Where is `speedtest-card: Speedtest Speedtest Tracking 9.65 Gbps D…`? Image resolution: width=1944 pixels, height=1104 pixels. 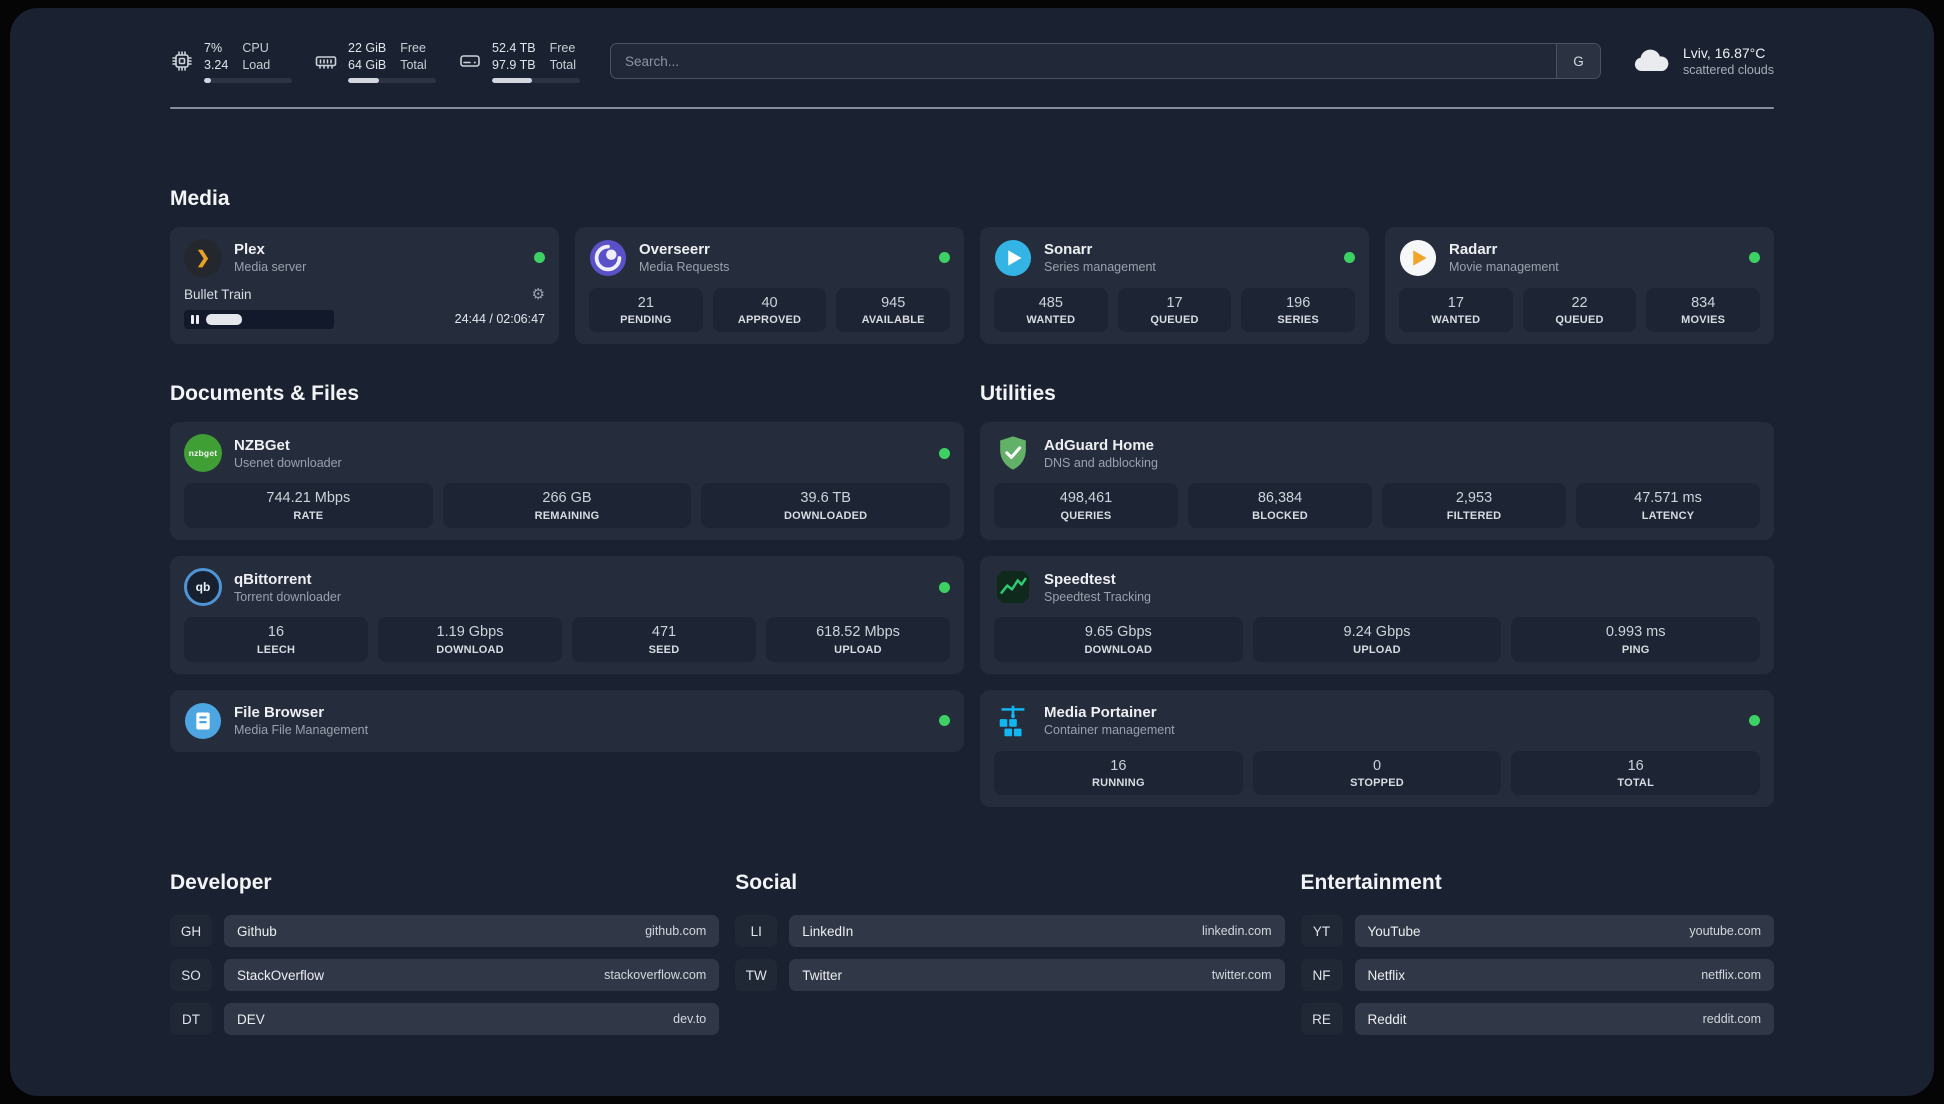 speedtest-card: Speedtest Speedtest Tracking 9.65 Gbps D… is located at coordinates (1377, 615).